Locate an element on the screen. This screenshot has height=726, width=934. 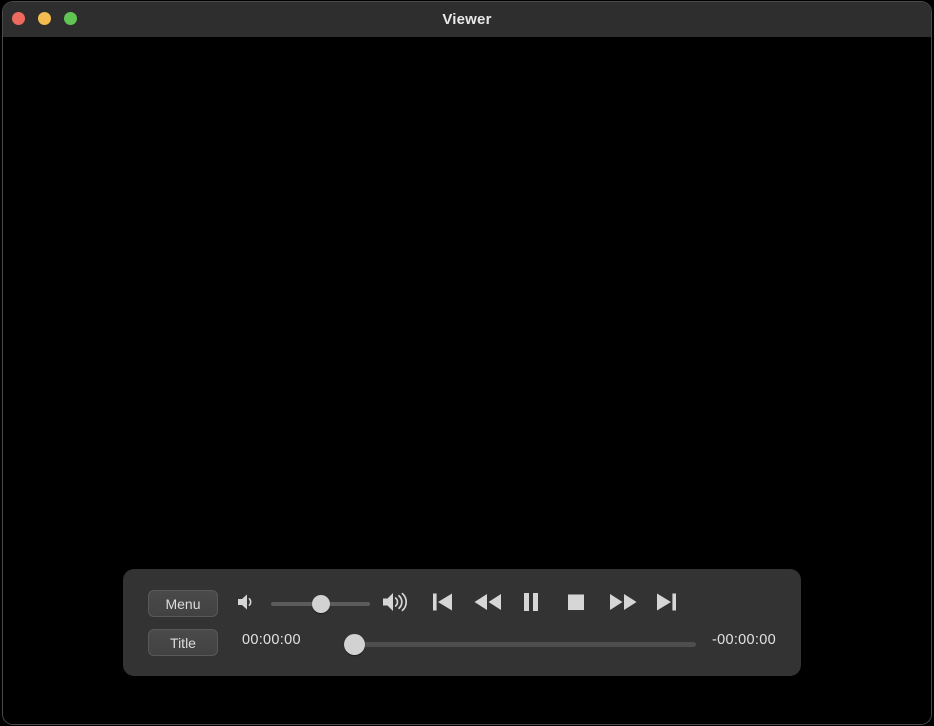
pause-icon is located at coordinates (531, 602).